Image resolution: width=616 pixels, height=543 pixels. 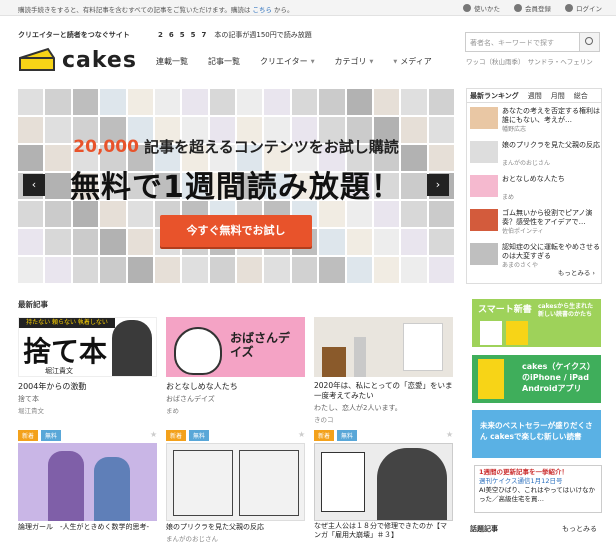 What do you see at coordinates (438, 185) in the screenshot?
I see `carousel-next-button: ›` at bounding box center [438, 185].